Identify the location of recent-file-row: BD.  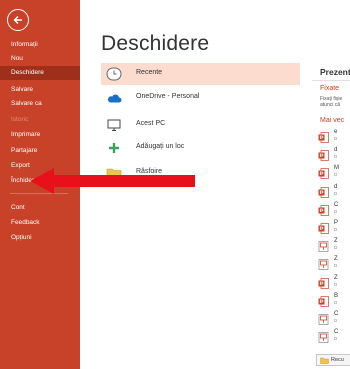
(334, 300).